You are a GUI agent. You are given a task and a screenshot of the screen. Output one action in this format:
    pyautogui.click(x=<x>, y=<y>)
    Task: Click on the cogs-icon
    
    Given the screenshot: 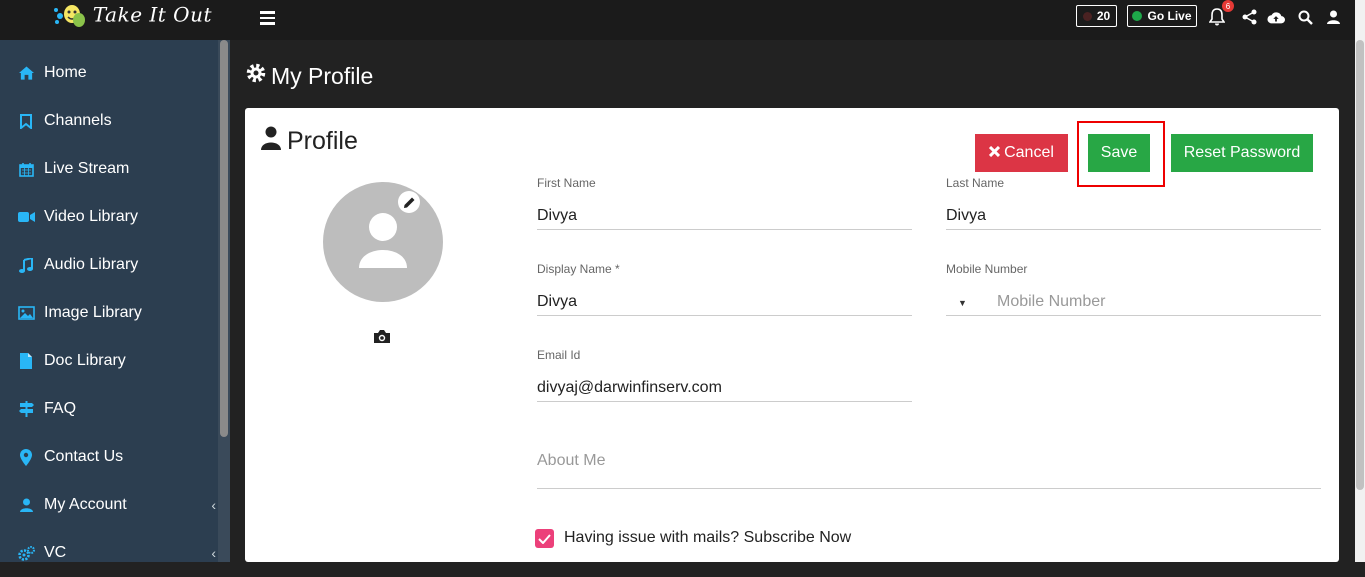 What is the action you would take?
    pyautogui.click(x=26, y=553)
    